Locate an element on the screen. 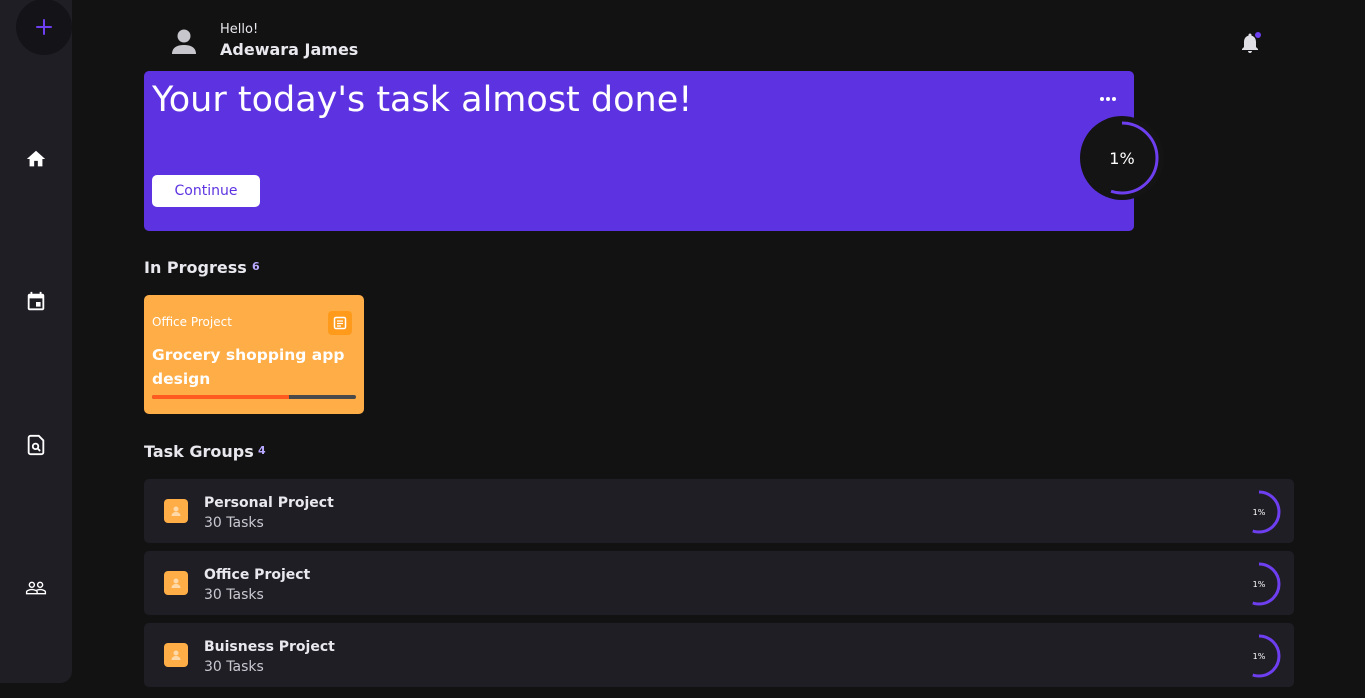 This screenshot has height=698, width=1365. card-category: Office Project is located at coordinates (192, 322).